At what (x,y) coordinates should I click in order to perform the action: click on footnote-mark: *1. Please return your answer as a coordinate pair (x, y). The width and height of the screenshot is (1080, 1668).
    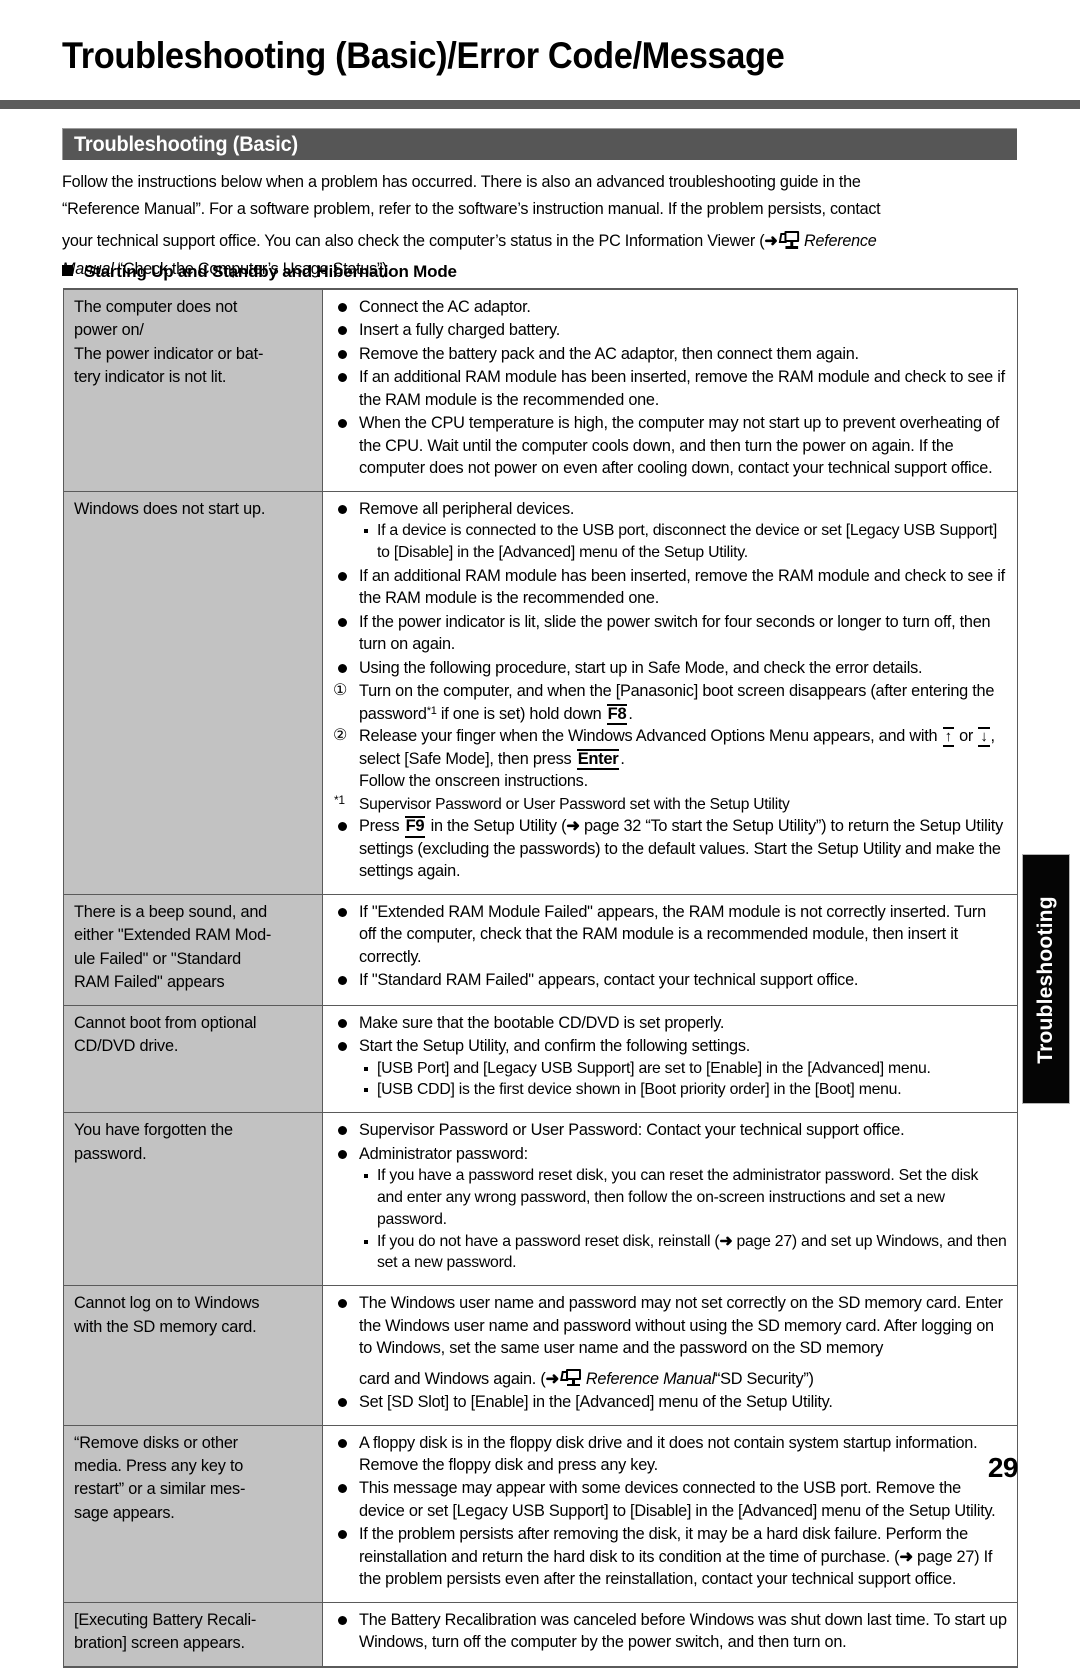
    Looking at the image, I should click on (339, 799).